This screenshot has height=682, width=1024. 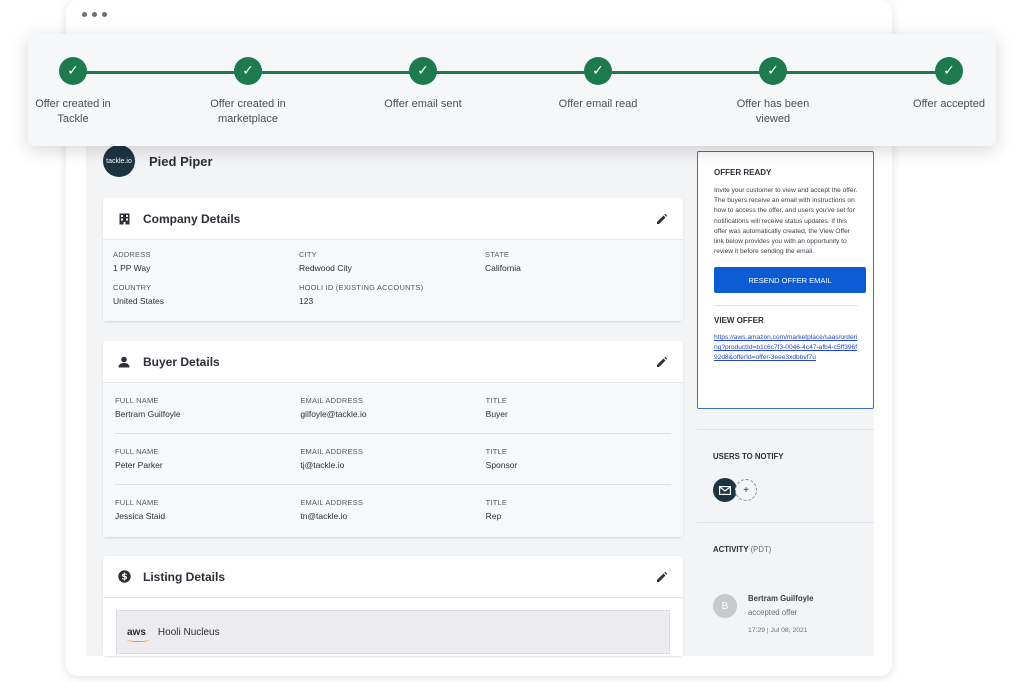 What do you see at coordinates (139, 465) in the screenshot?
I see `buyer-name: Peter Parker` at bounding box center [139, 465].